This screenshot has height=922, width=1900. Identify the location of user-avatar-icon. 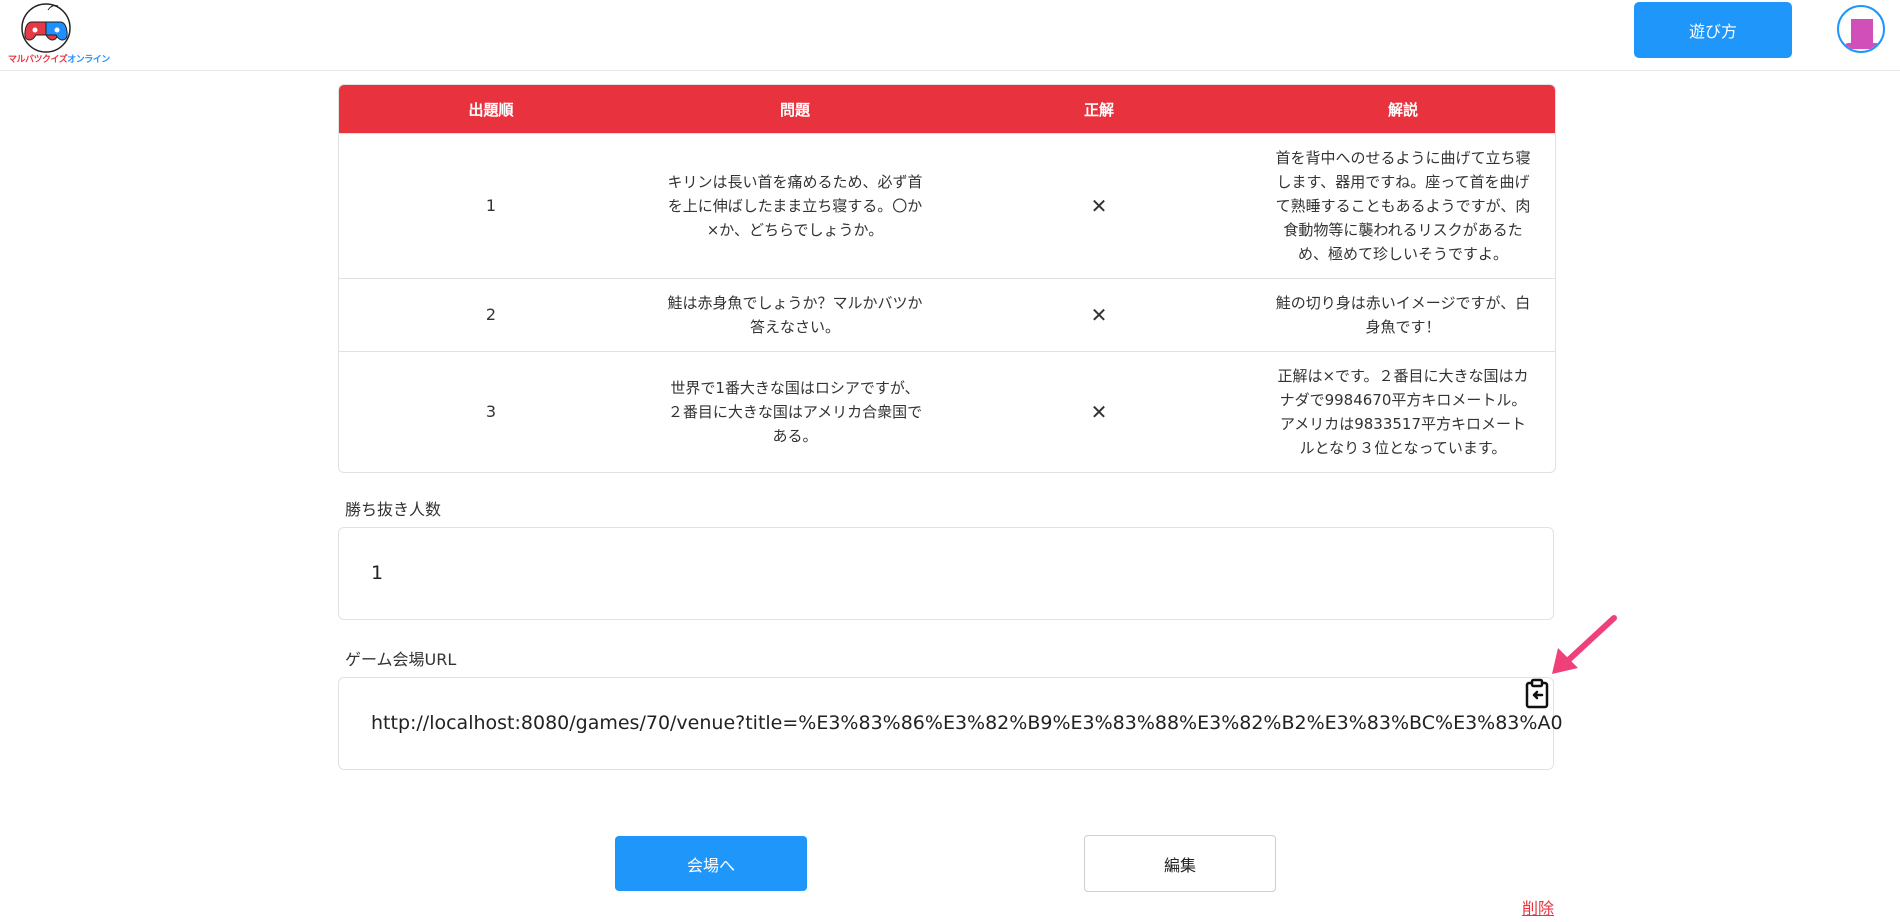
(1861, 29).